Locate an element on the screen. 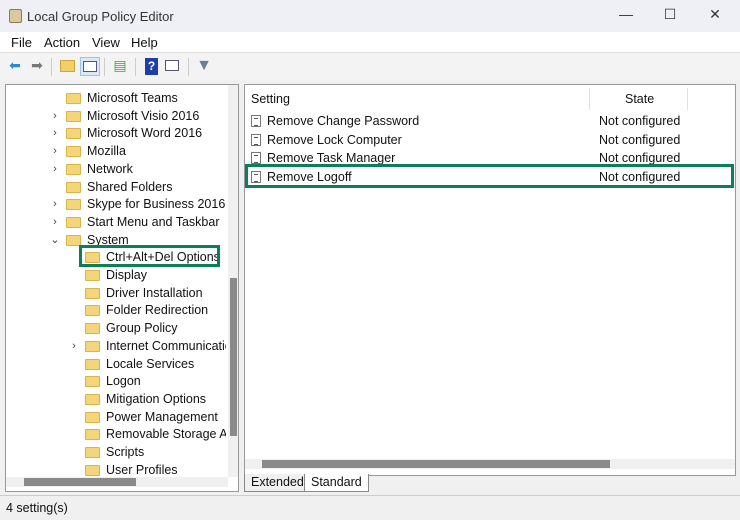 Image resolution: width=740 pixels, height=520 pixels. menu-help: Help is located at coordinates (144, 42).